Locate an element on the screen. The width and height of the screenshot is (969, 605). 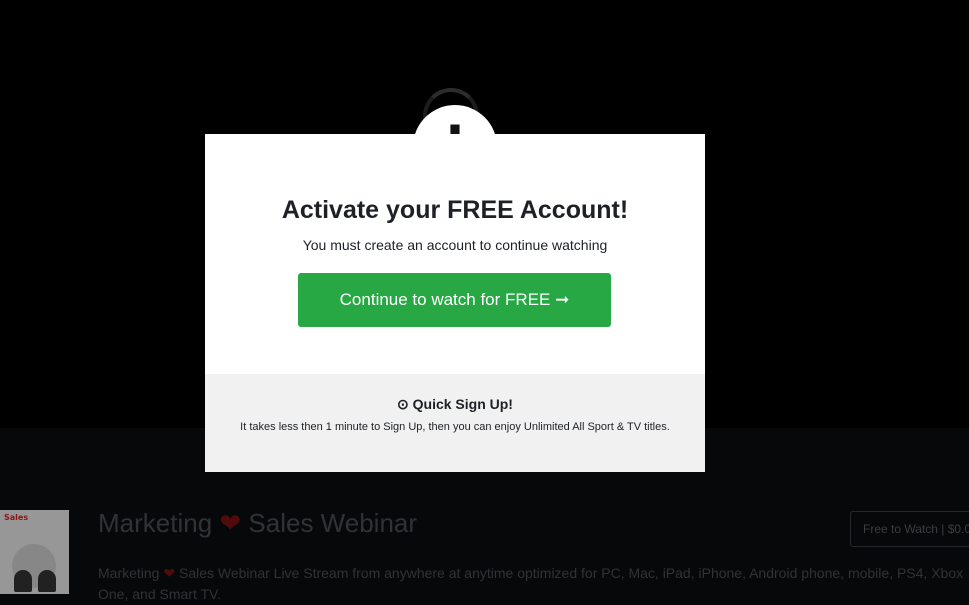
quick-signup-title: ⊙ Quick Sign Up! is located at coordinates (455, 404).